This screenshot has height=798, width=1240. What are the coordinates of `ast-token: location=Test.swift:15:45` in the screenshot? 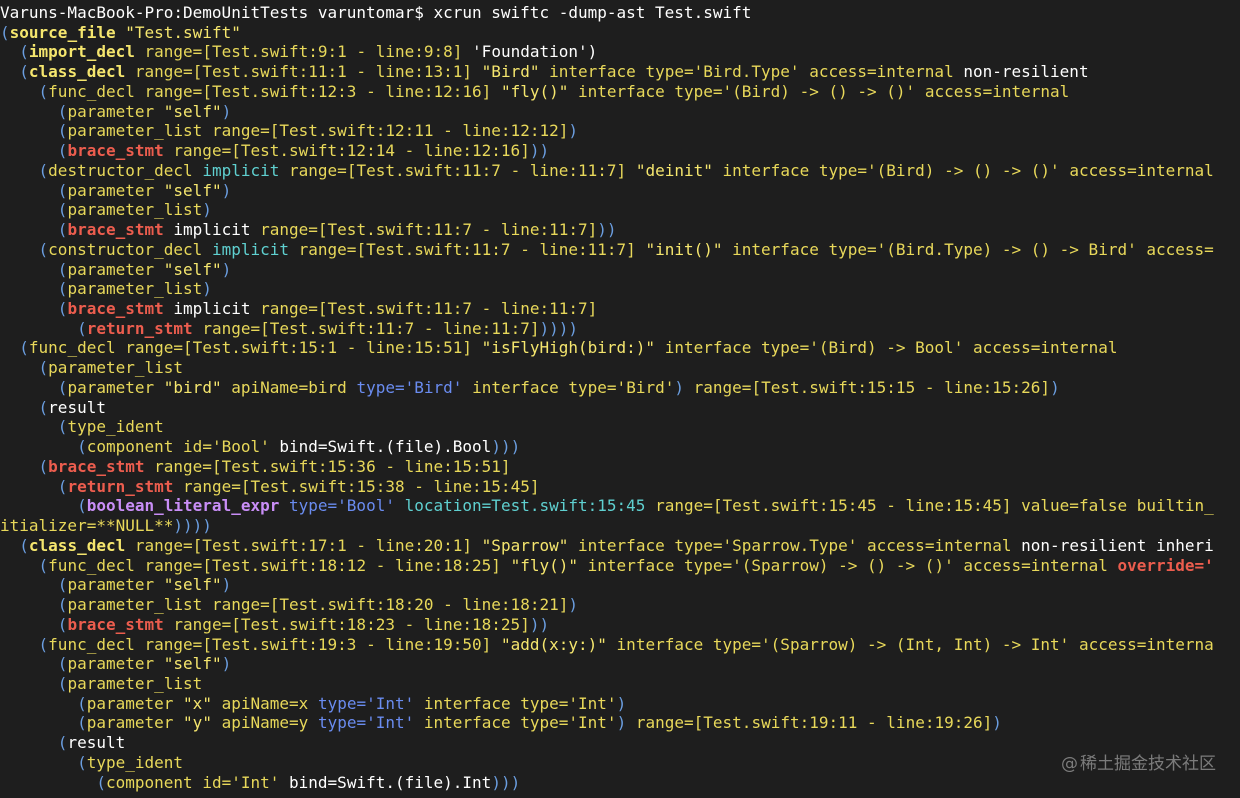 It's located at (525, 506).